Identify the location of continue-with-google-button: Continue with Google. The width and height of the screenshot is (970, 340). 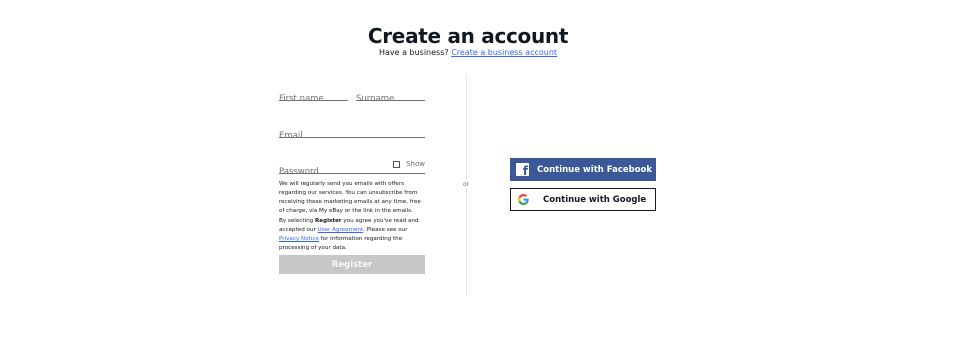
(583, 199).